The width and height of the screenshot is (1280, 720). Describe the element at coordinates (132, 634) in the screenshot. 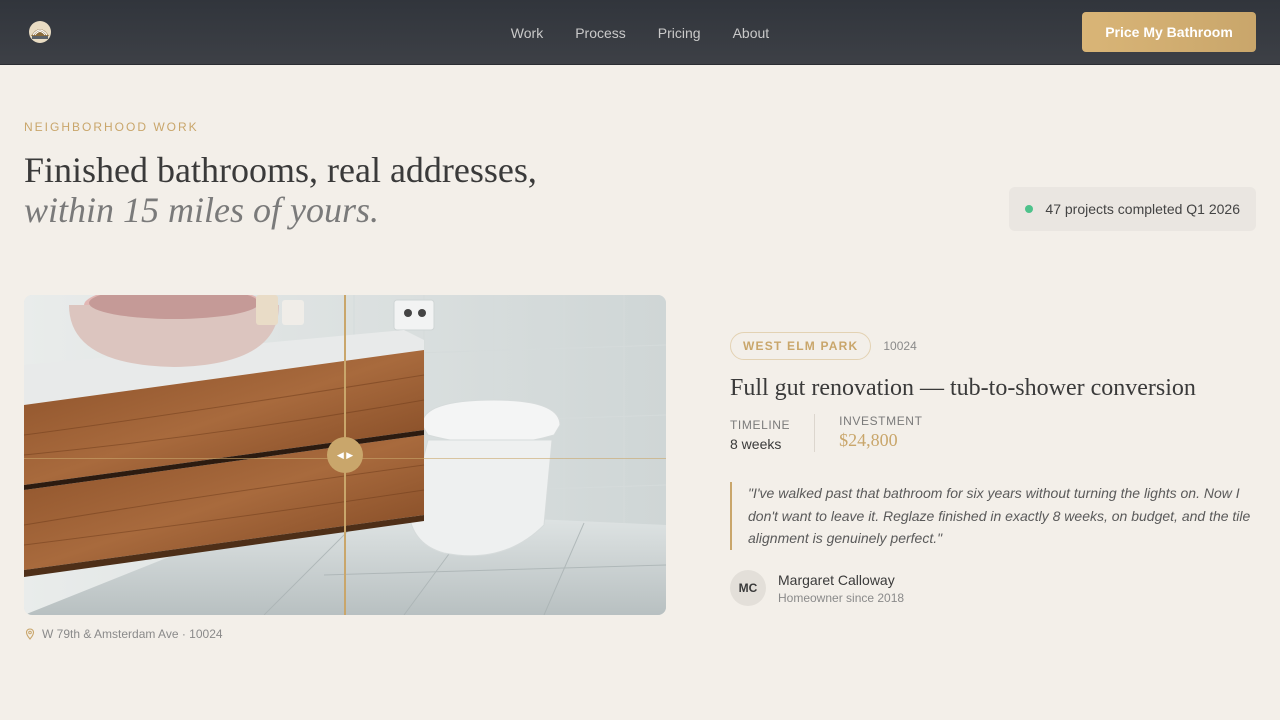

I see `address-text: W 79th & Amsterdam Ave · 10024` at that location.